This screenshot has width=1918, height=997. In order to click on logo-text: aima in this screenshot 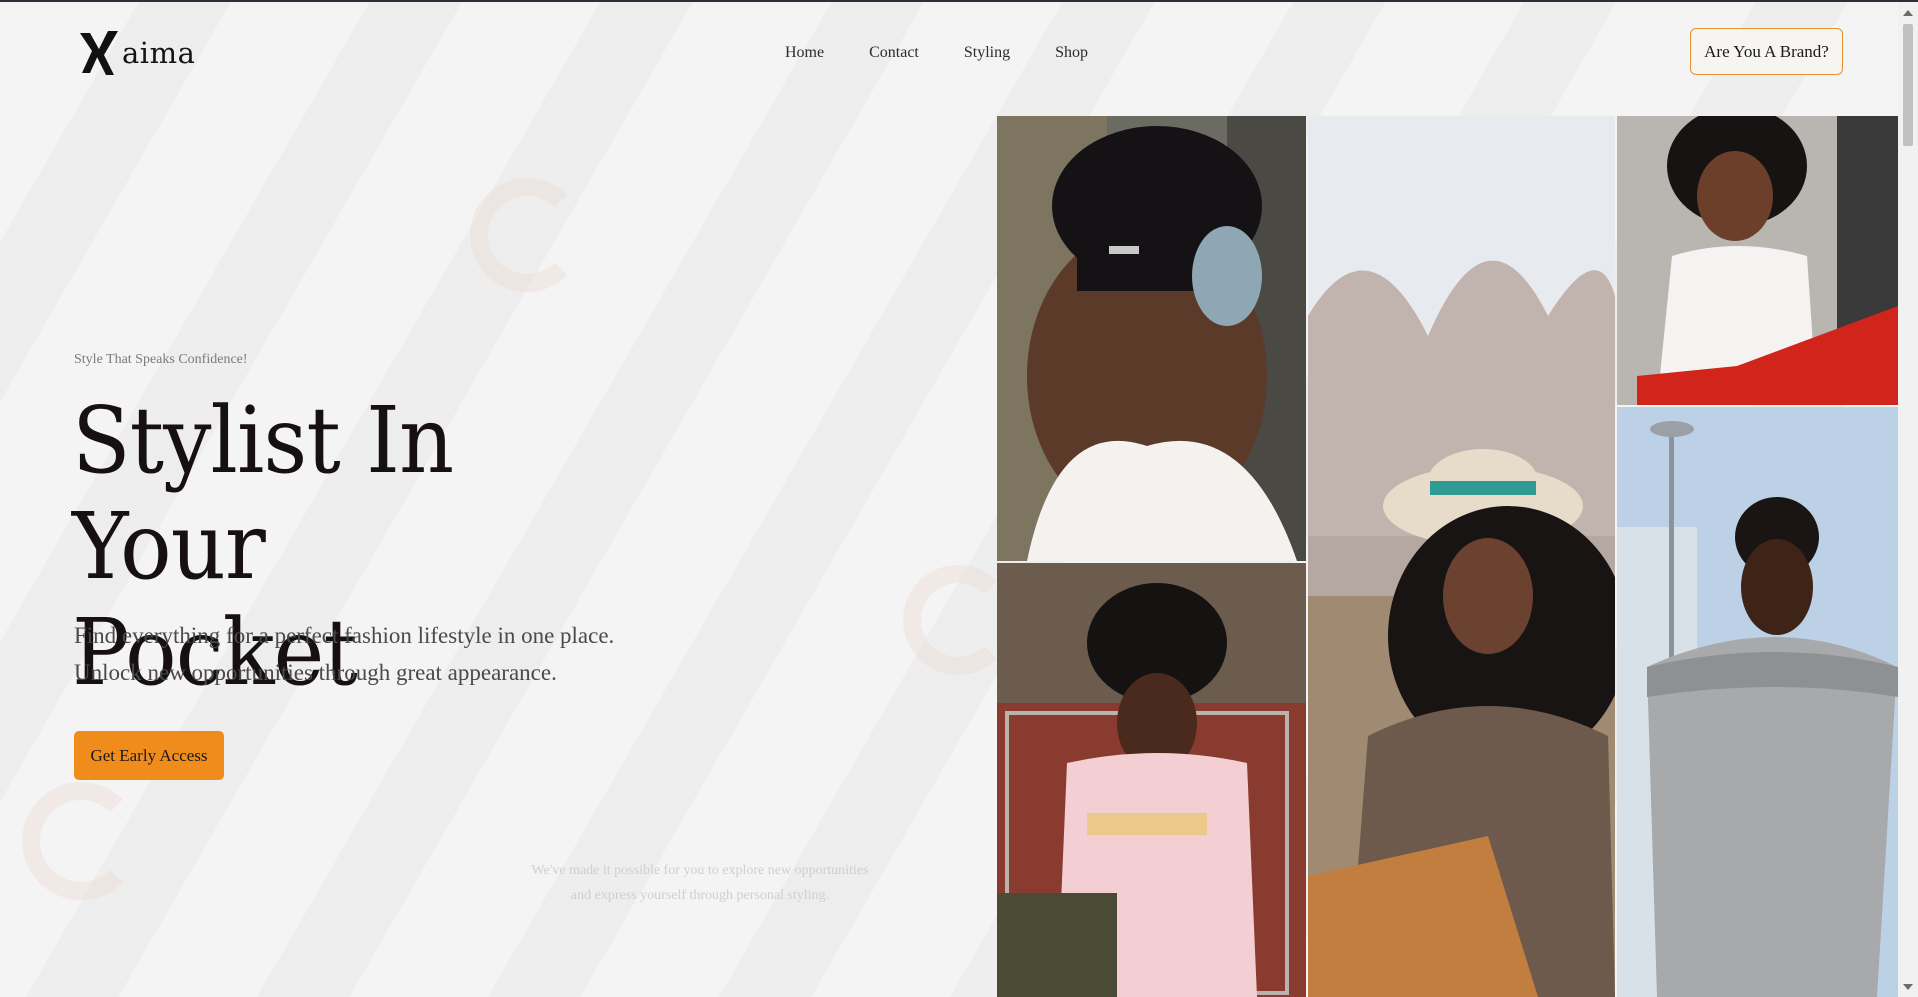, I will do `click(159, 53)`.